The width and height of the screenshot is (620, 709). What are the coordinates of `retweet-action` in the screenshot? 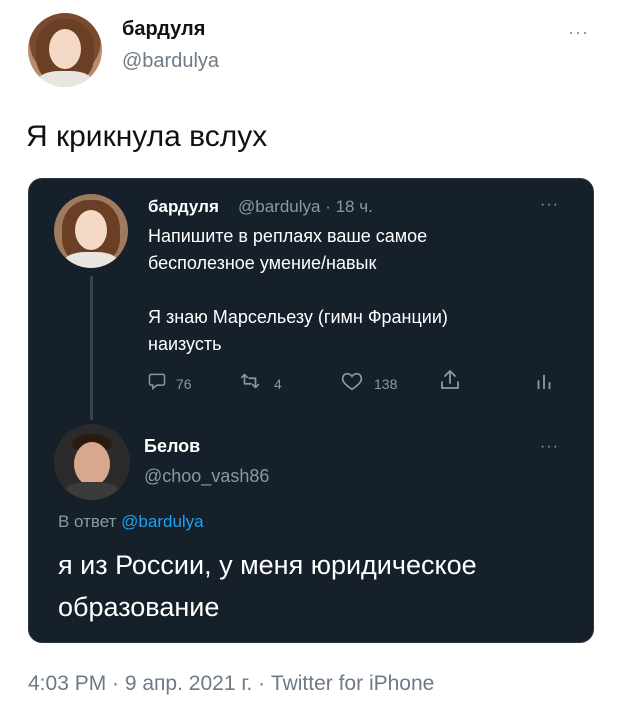 It's located at (250, 383).